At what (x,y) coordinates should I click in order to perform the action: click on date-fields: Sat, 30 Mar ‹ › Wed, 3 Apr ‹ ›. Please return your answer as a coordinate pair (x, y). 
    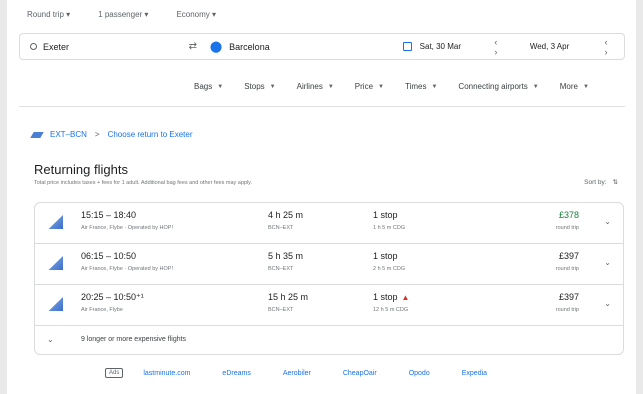
    Looking at the image, I should click on (501, 47).